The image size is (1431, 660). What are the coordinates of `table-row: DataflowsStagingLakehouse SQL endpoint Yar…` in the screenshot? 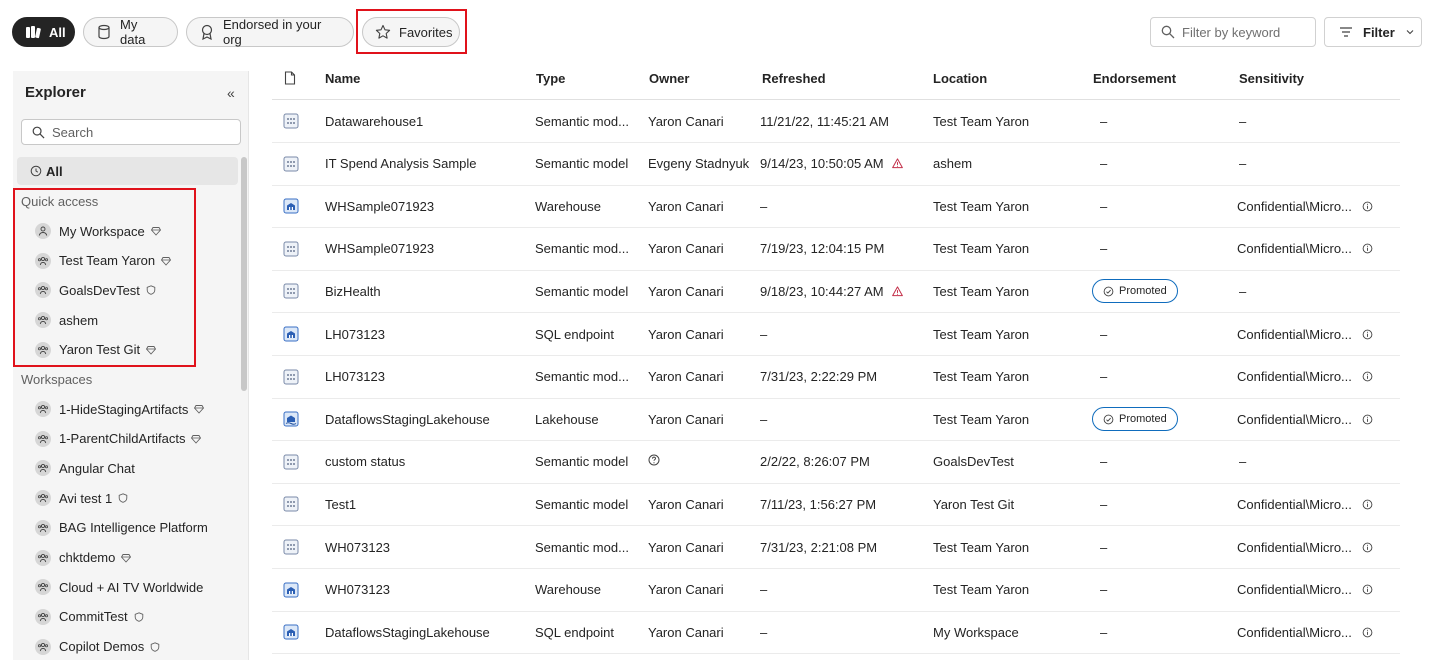 It's located at (836, 633).